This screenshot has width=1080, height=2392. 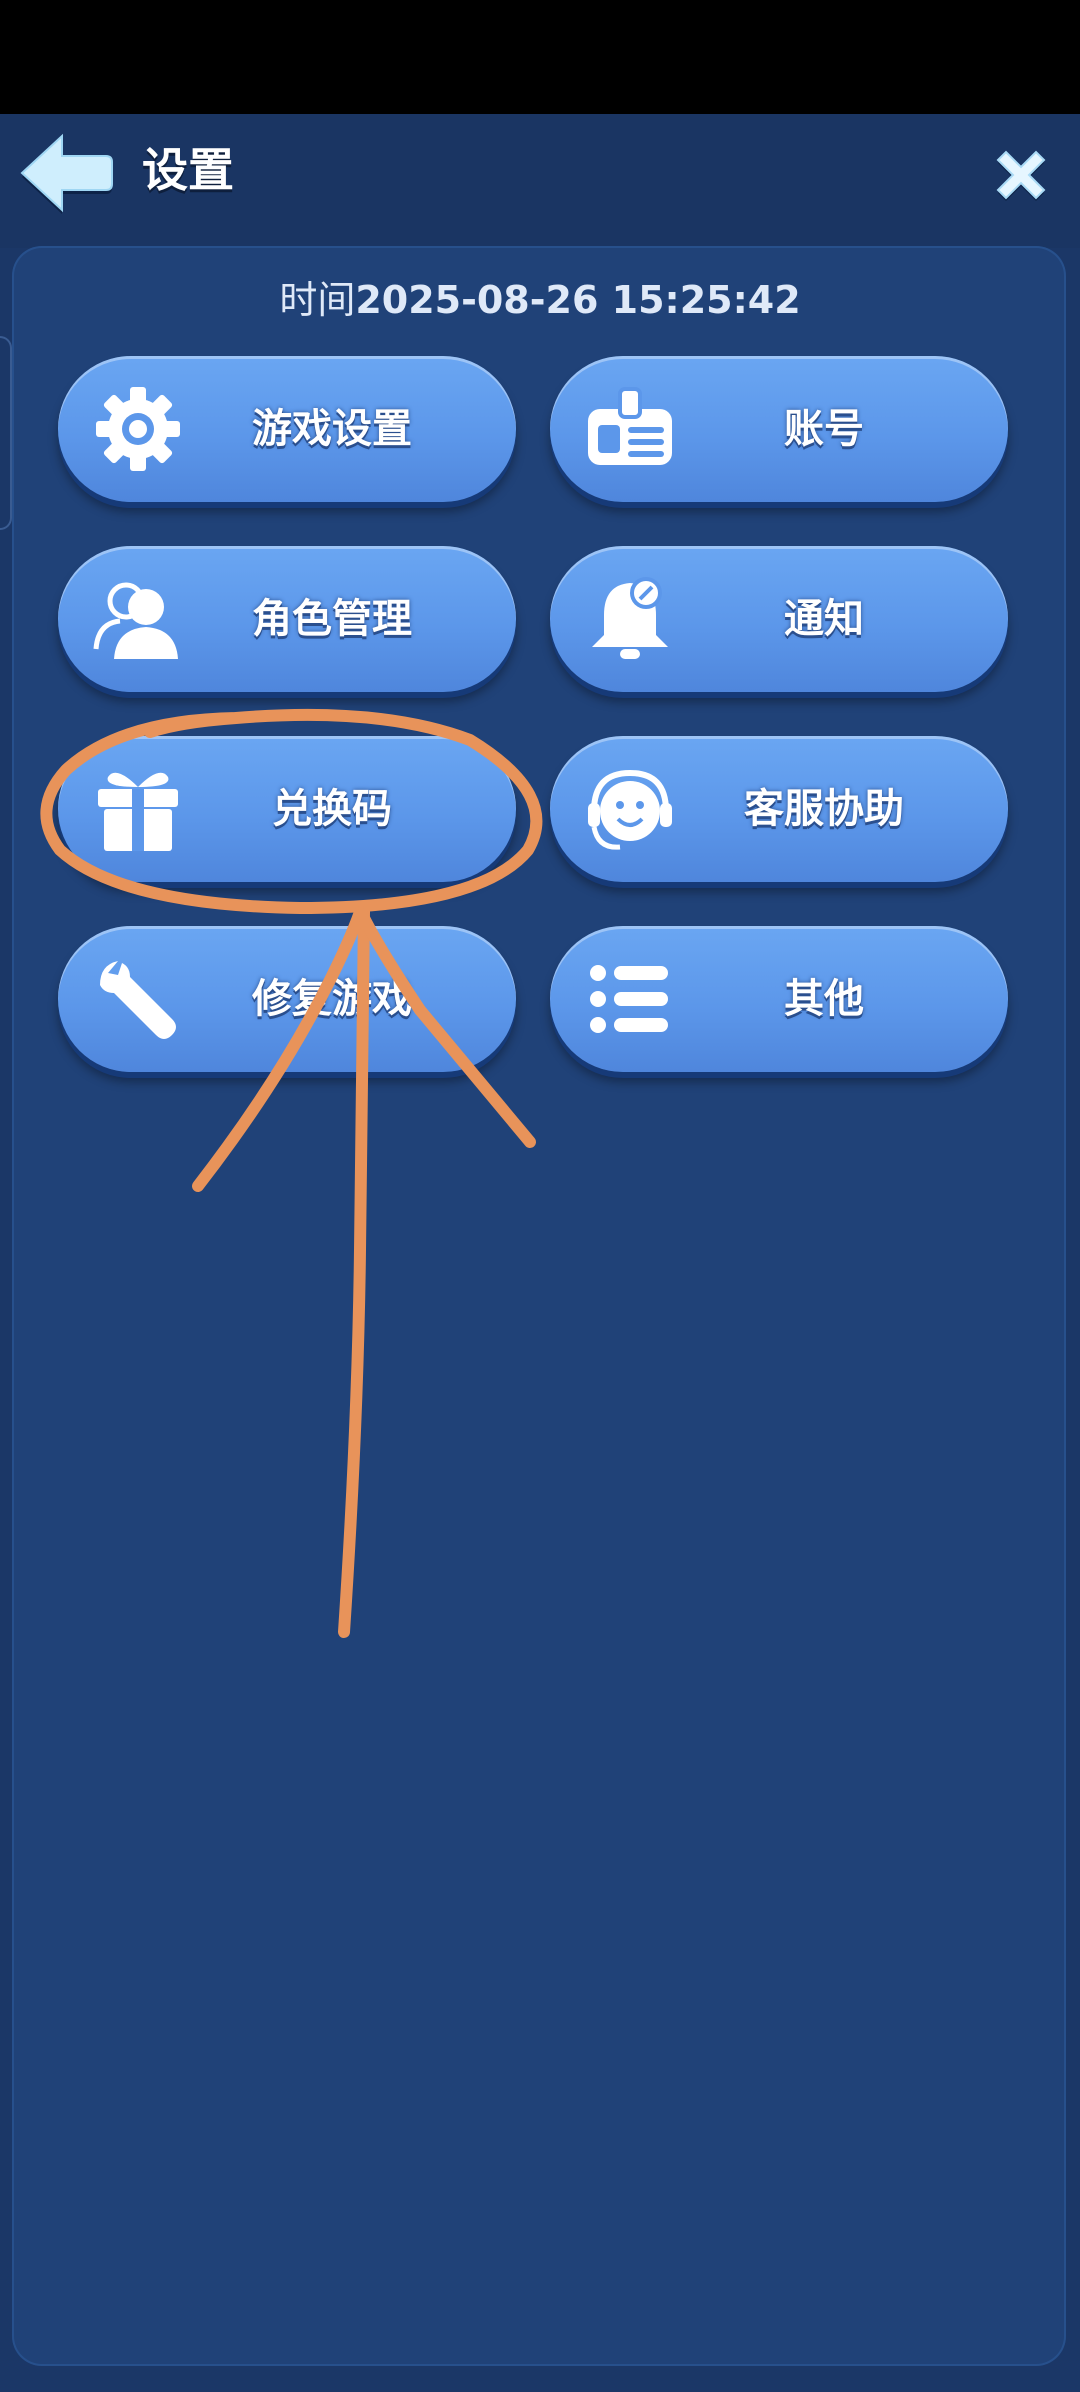 I want to click on other-label: 其他, so click(x=824, y=999).